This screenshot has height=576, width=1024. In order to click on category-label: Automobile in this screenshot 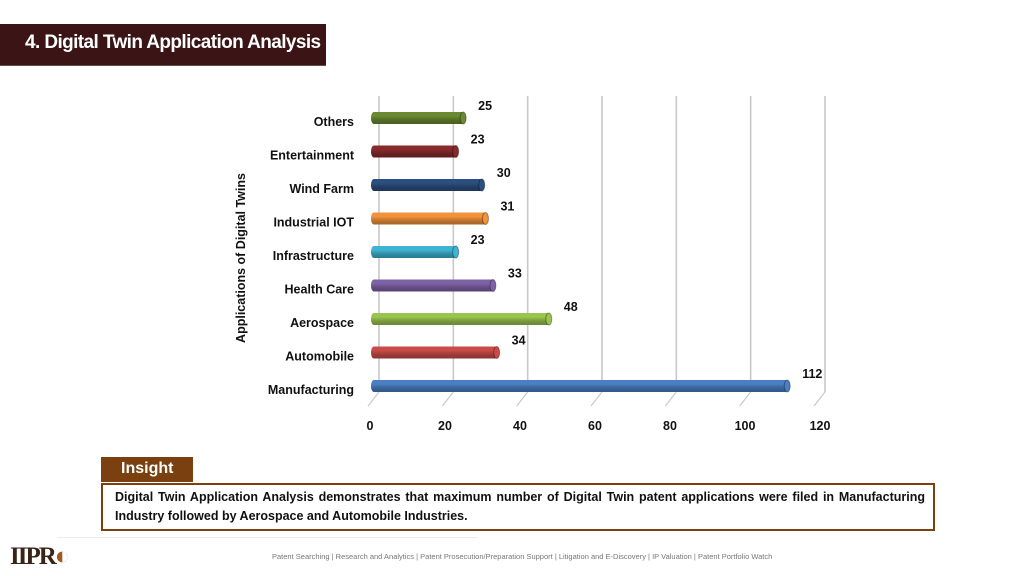, I will do `click(319, 357)`.